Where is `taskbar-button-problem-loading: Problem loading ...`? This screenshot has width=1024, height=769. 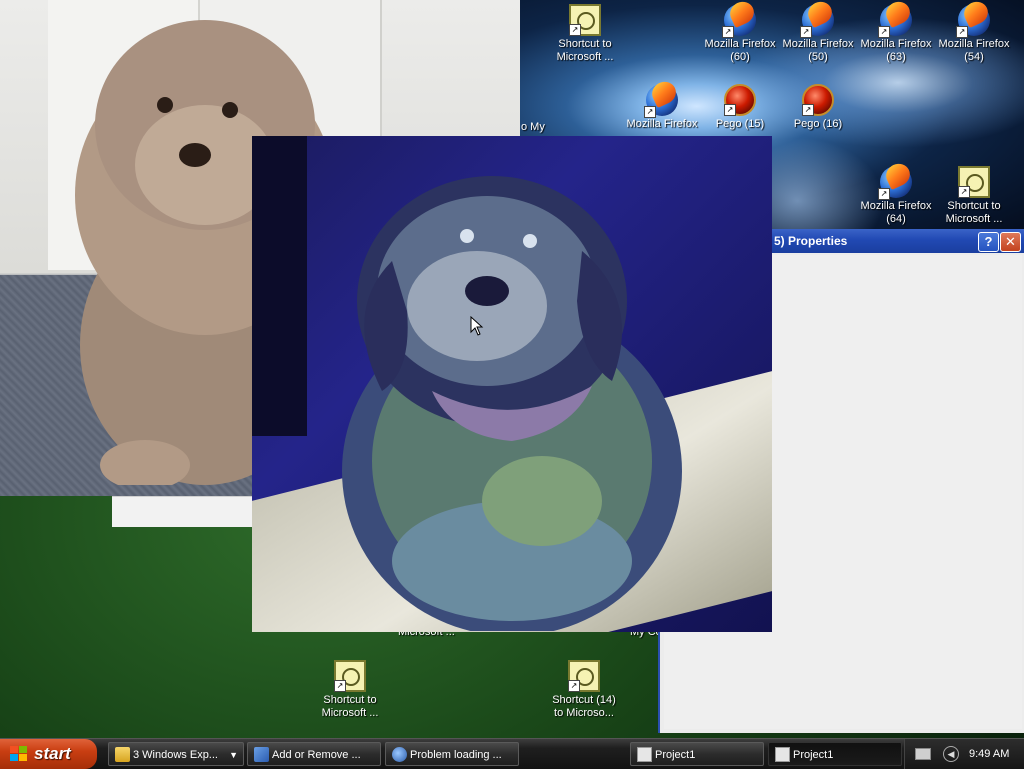
taskbar-button-problem-loading: Problem loading ... is located at coordinates (452, 754).